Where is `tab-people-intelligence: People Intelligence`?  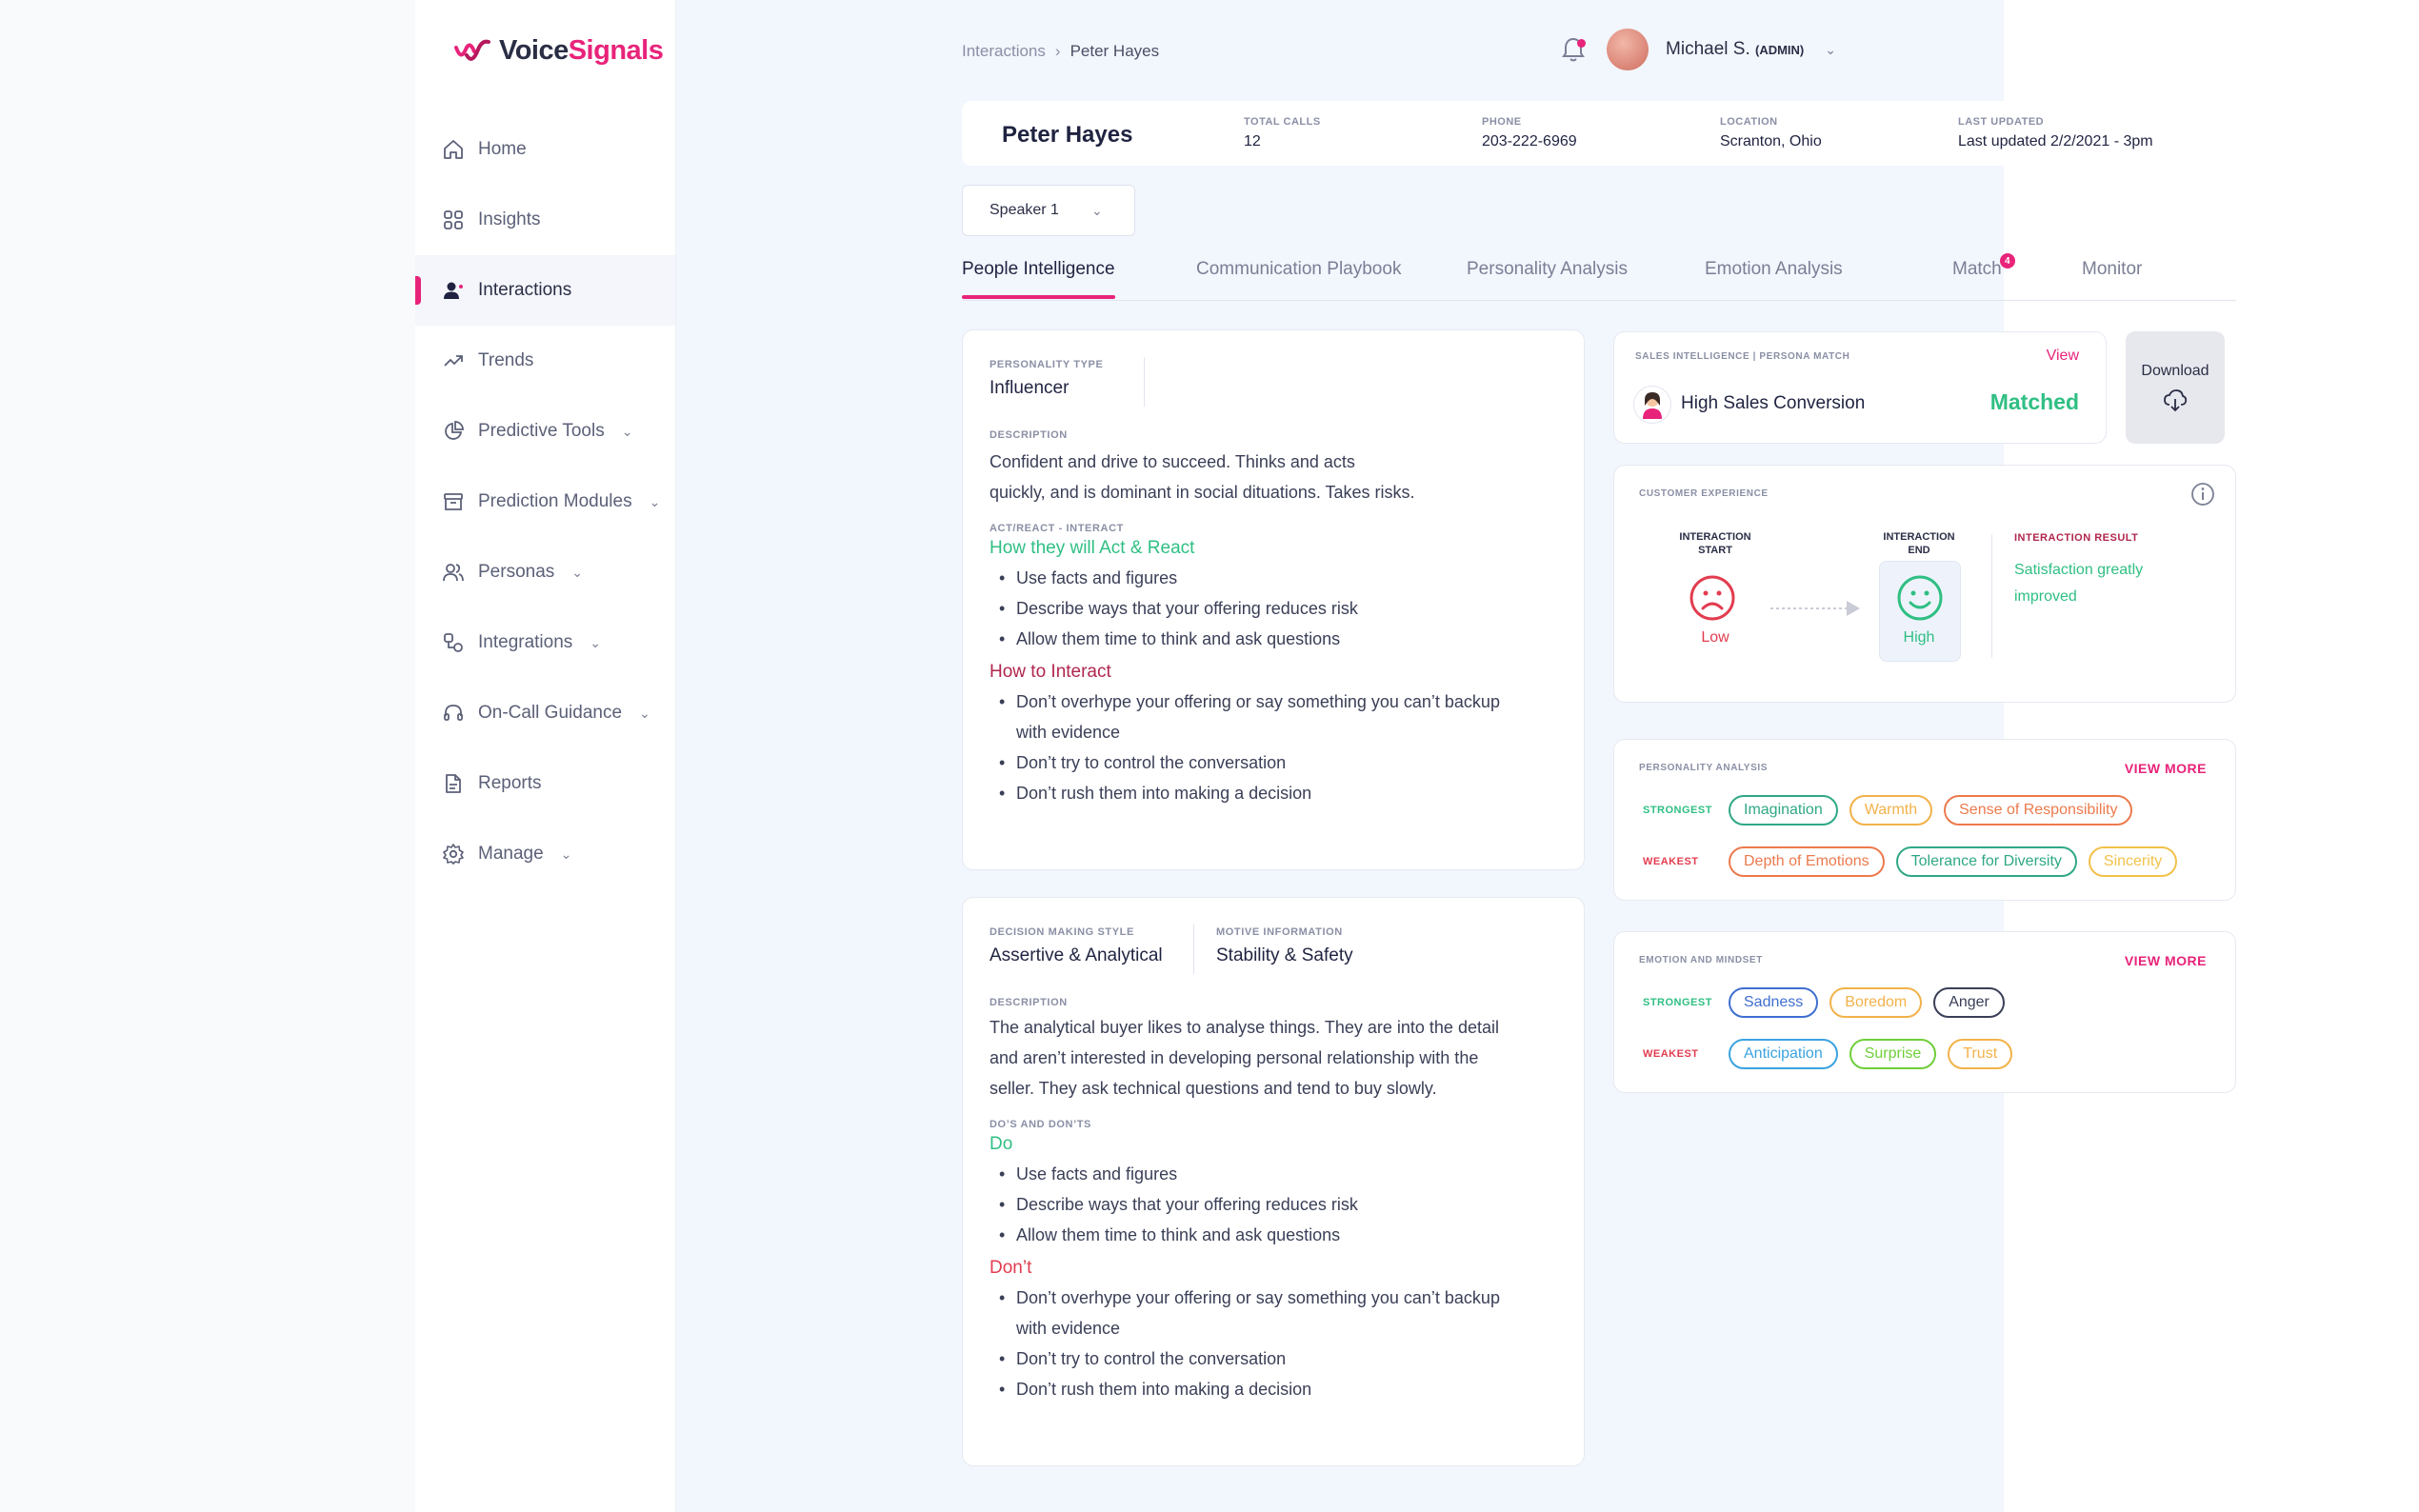
tab-people-intelligence: People Intelligence is located at coordinates (1038, 279).